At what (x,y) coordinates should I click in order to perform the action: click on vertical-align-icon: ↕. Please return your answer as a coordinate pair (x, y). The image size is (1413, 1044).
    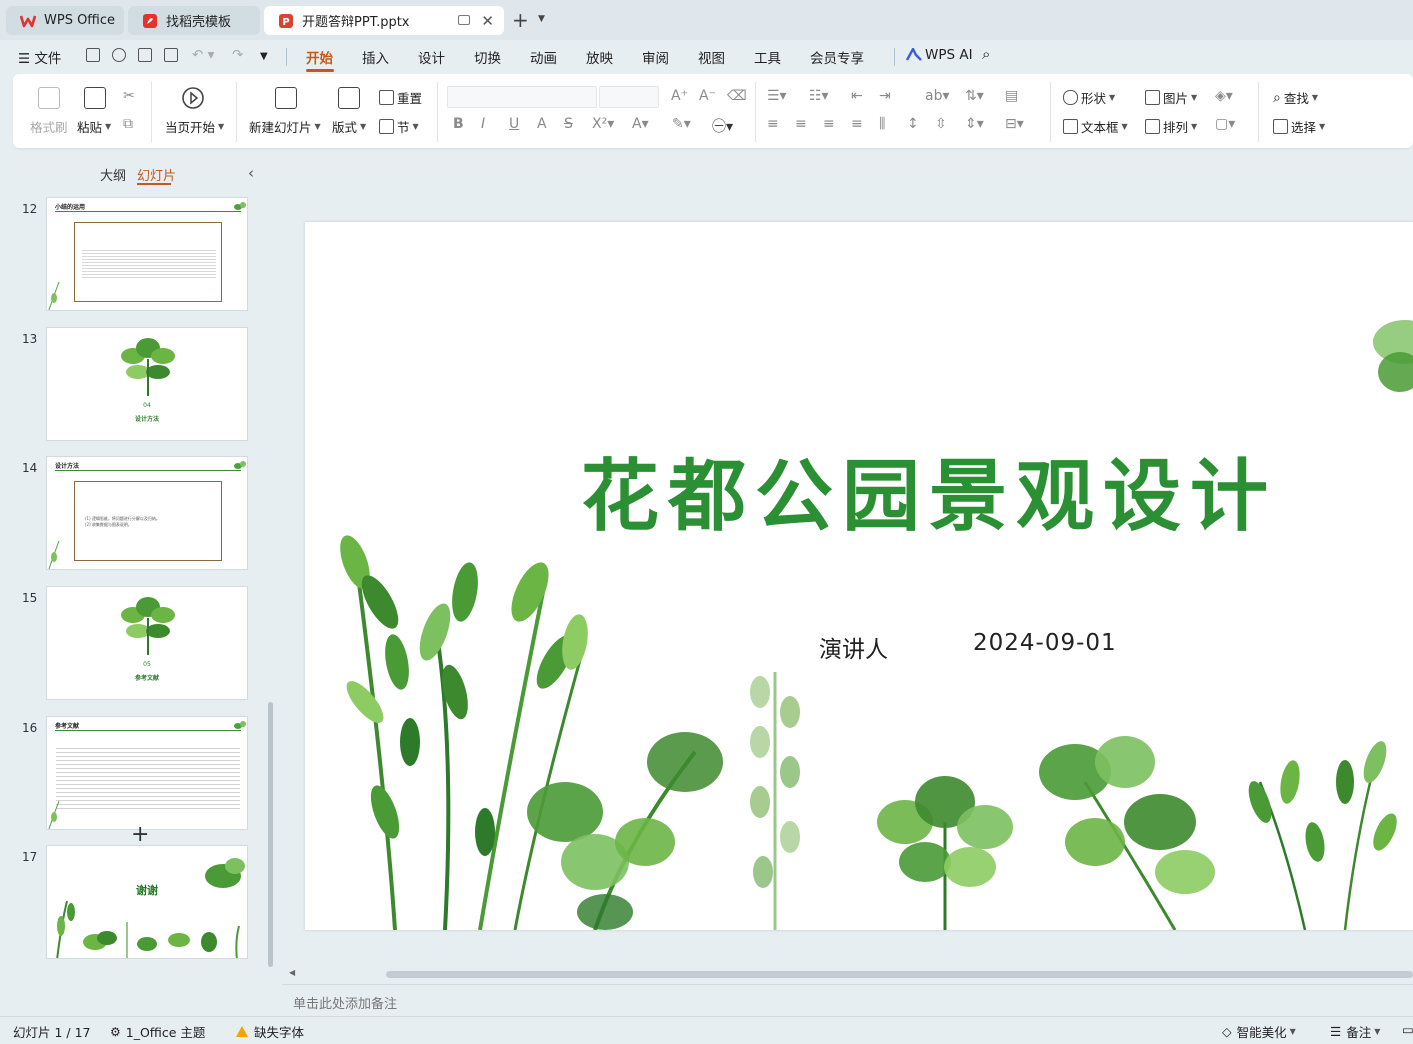
    Looking at the image, I should click on (913, 124).